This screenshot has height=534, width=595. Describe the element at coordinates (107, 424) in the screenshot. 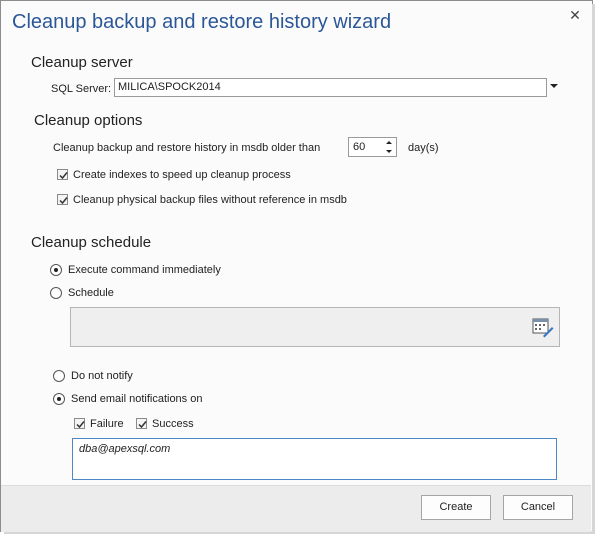

I see `failure-label: Failure` at that location.